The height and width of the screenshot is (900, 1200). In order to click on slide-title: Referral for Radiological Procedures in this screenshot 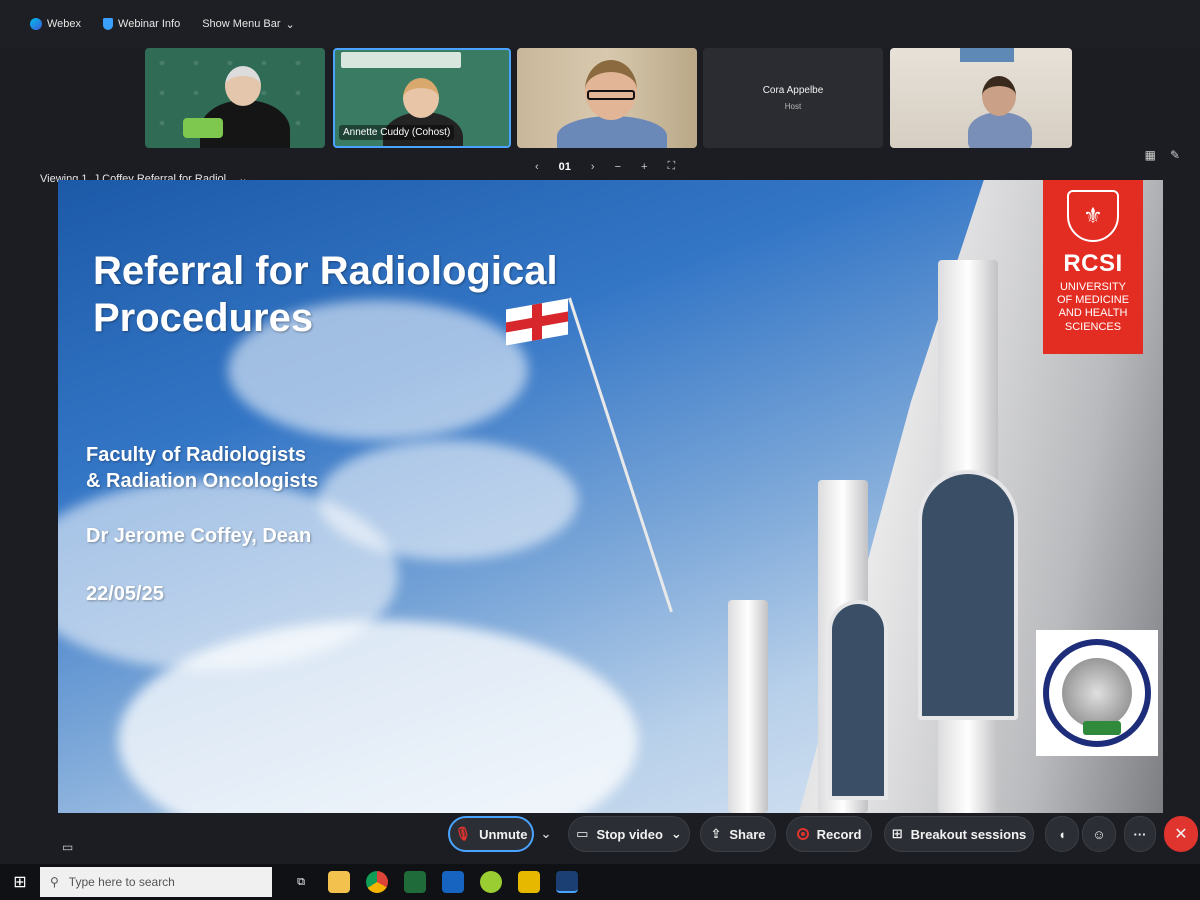, I will do `click(325, 295)`.